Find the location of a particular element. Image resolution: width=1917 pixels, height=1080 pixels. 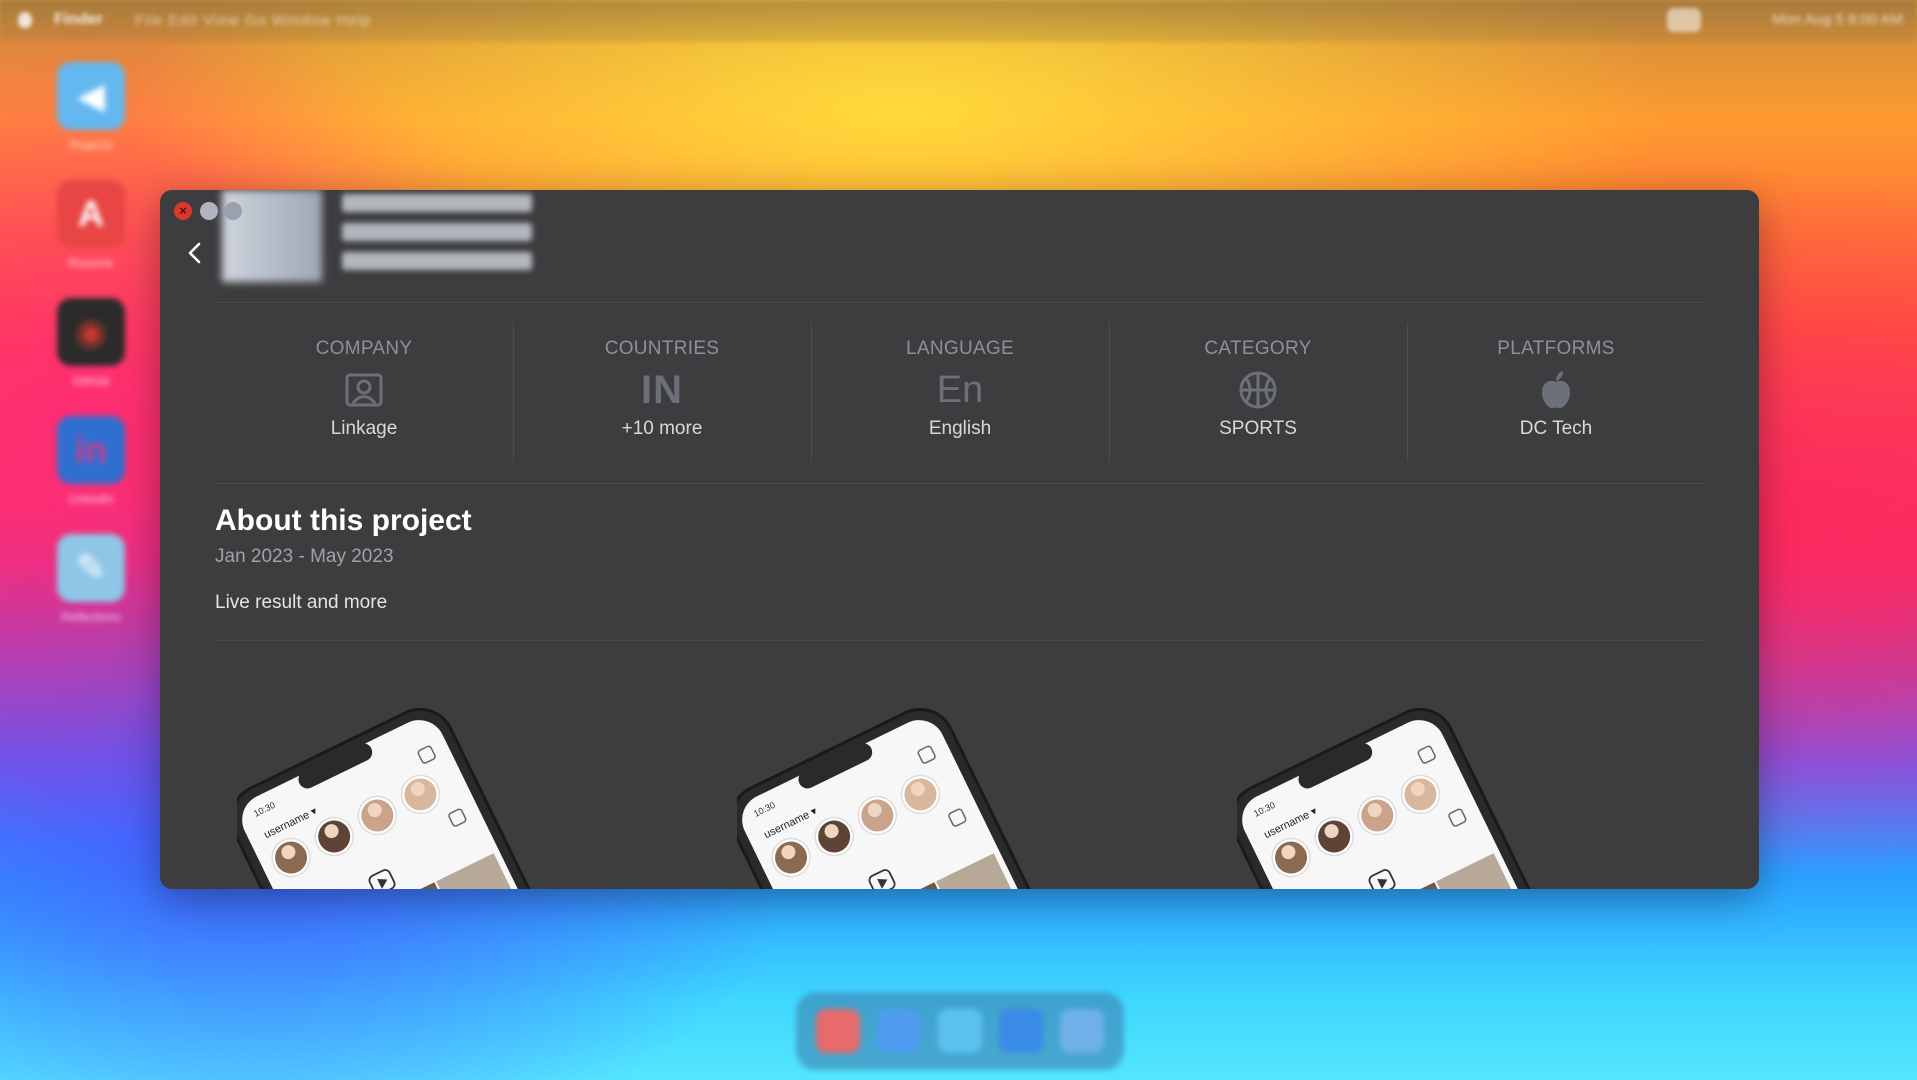

basketball-icon is located at coordinates (1258, 390).